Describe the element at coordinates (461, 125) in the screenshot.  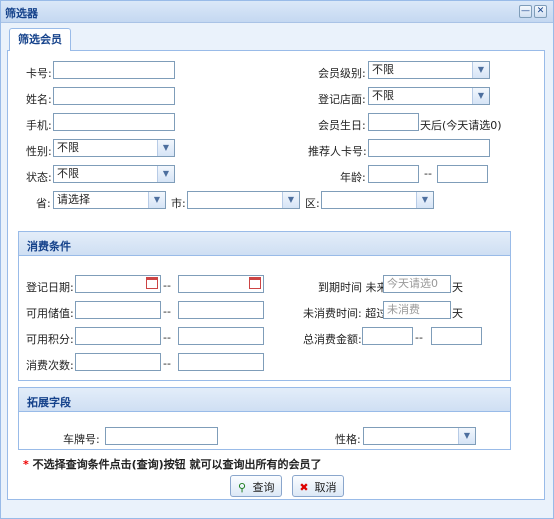
I see `birthday-suffix: 天后(今天请选0)` at that location.